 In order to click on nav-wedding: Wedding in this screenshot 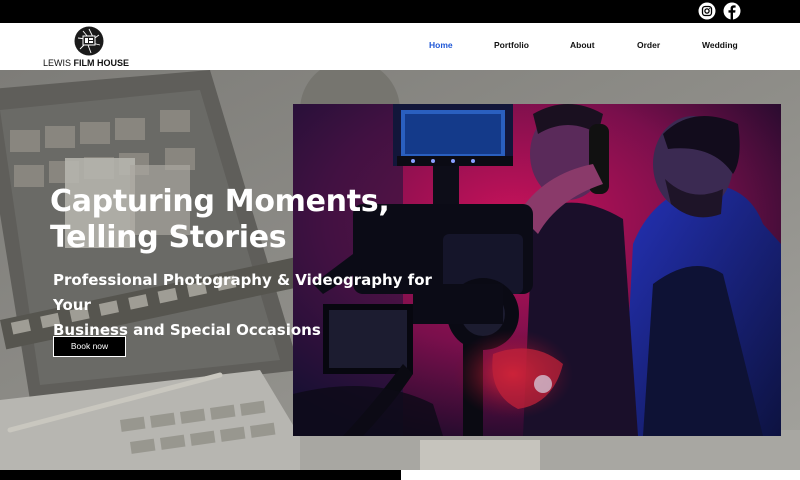, I will do `click(720, 45)`.